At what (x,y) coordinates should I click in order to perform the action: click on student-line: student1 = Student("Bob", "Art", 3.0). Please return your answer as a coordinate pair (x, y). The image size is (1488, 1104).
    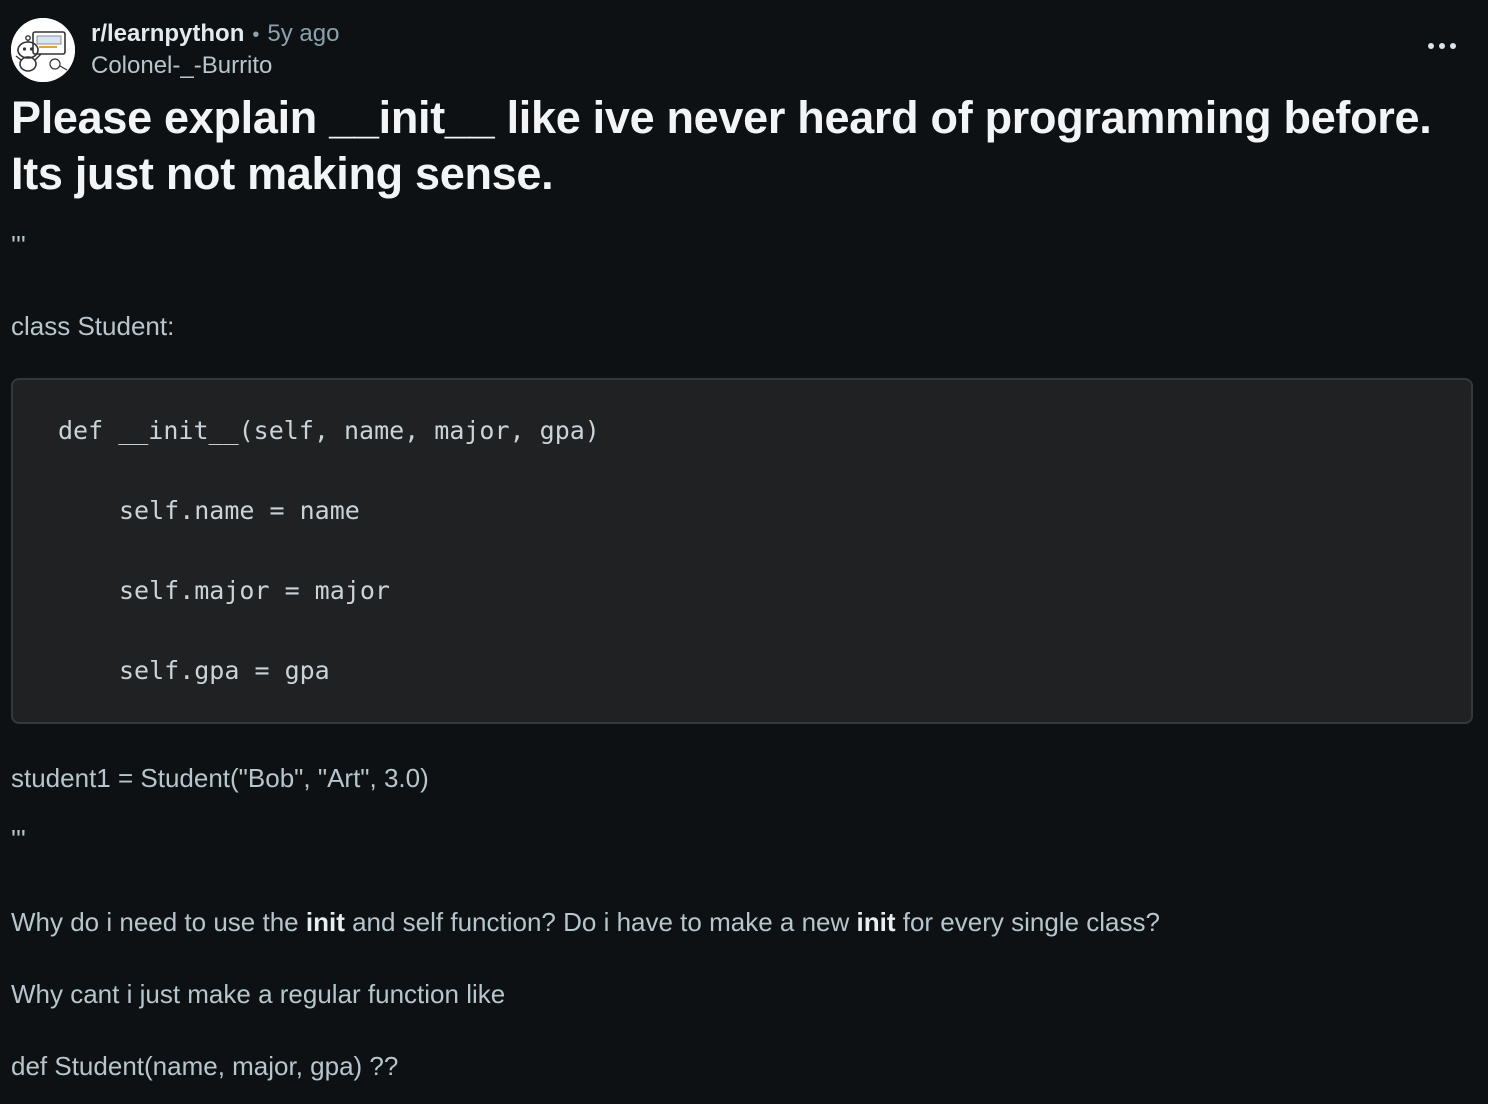
    Looking at the image, I should click on (220, 778).